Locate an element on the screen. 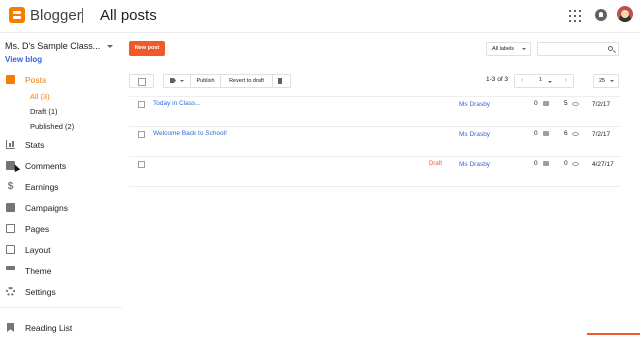 The width and height of the screenshot is (640, 338). sidebar-item-posts: Posts is located at coordinates (61, 81).